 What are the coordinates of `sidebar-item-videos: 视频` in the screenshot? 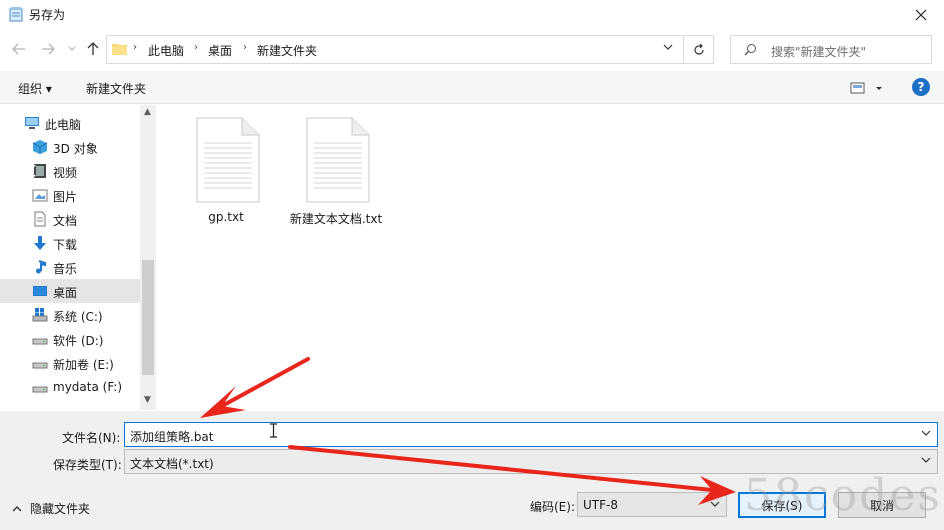 It's located at (70, 171).